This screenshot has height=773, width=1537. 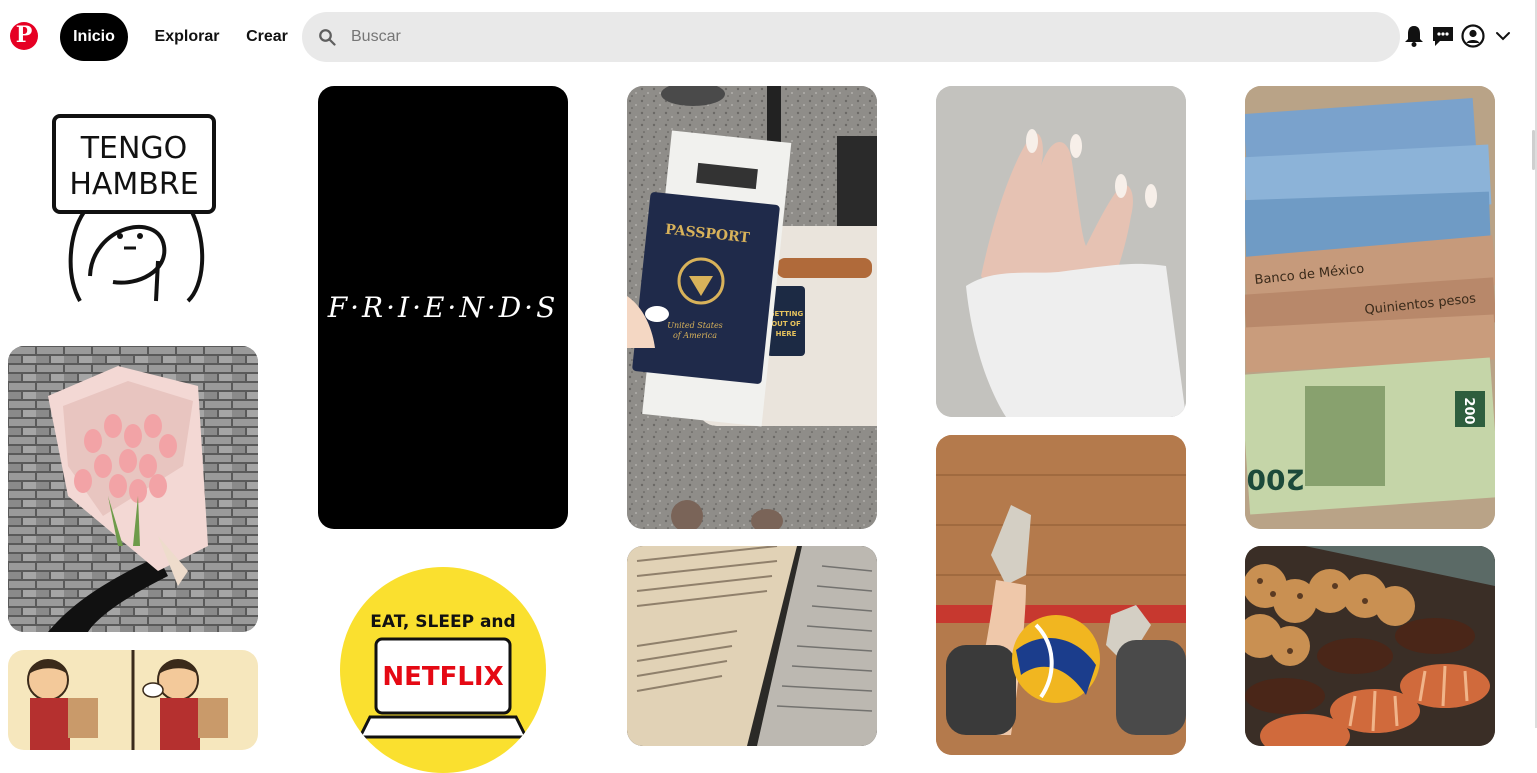 I want to click on friends-title: F·R·I·E·N·D·S, so click(x=443, y=307).